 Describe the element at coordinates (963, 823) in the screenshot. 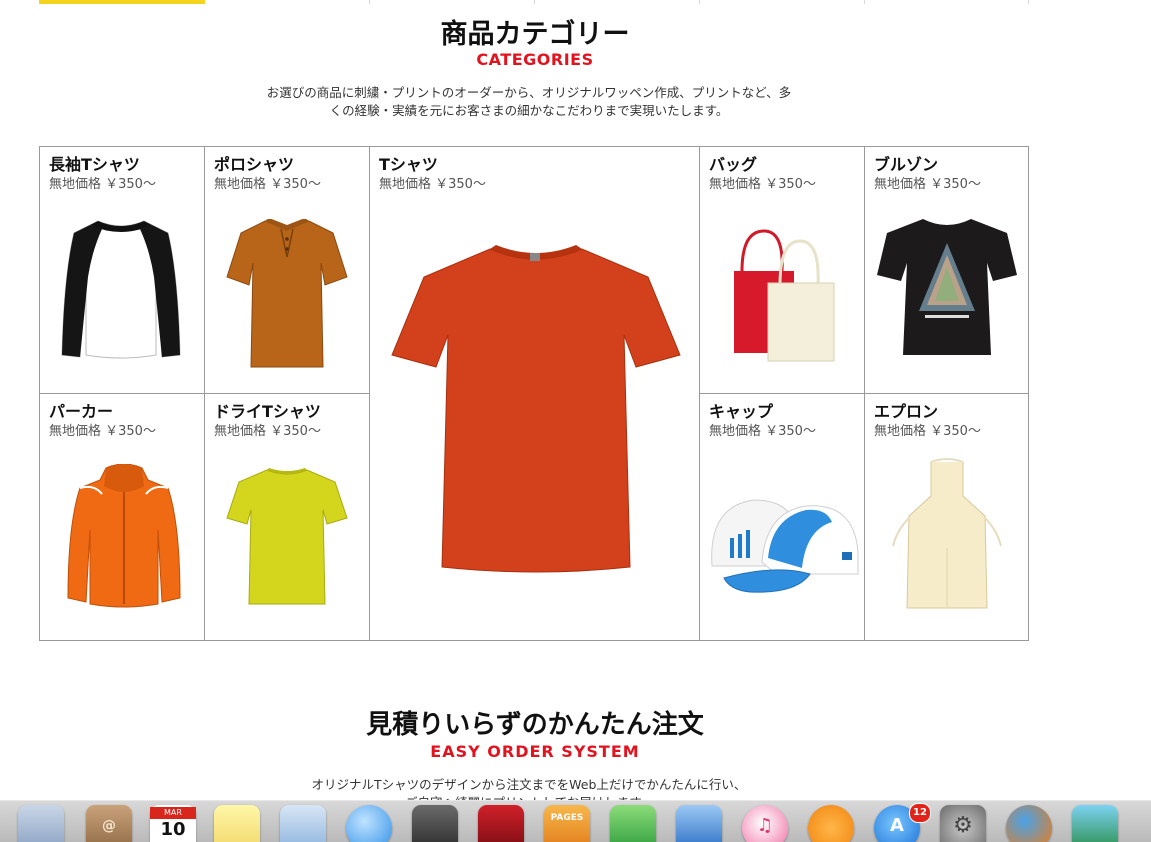

I see `system-preferences-icon: ⚙` at that location.